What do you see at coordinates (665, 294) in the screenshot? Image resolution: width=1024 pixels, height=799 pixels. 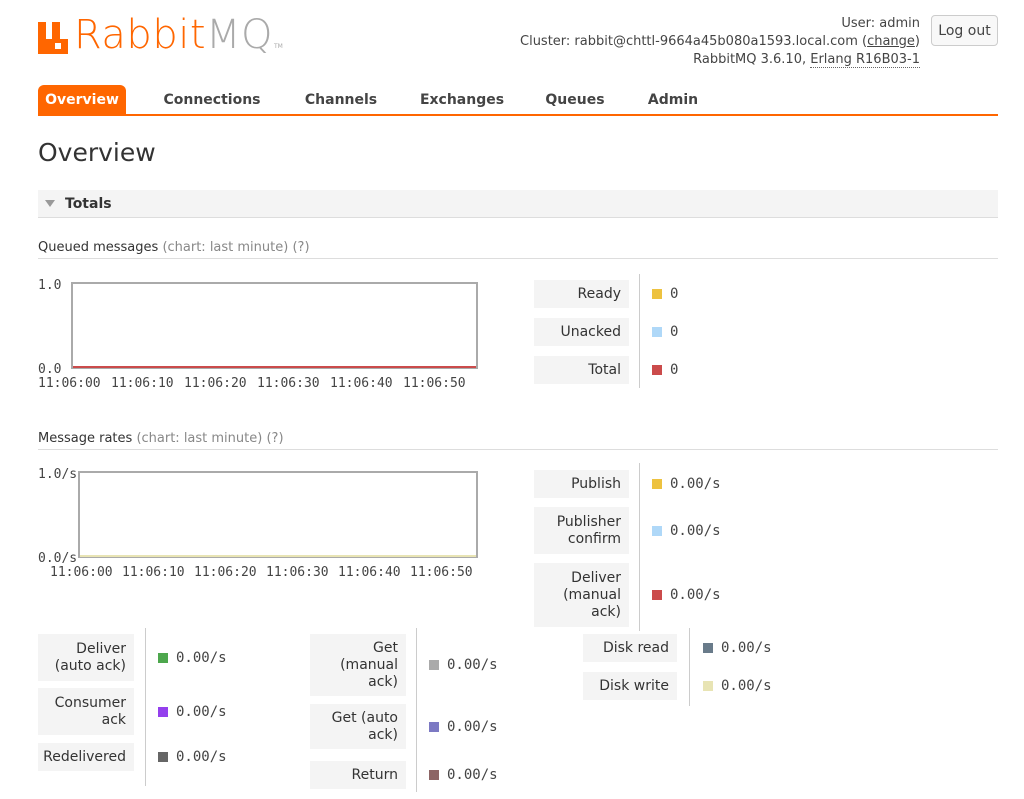 I see `stat-value-ready: 0` at bounding box center [665, 294].